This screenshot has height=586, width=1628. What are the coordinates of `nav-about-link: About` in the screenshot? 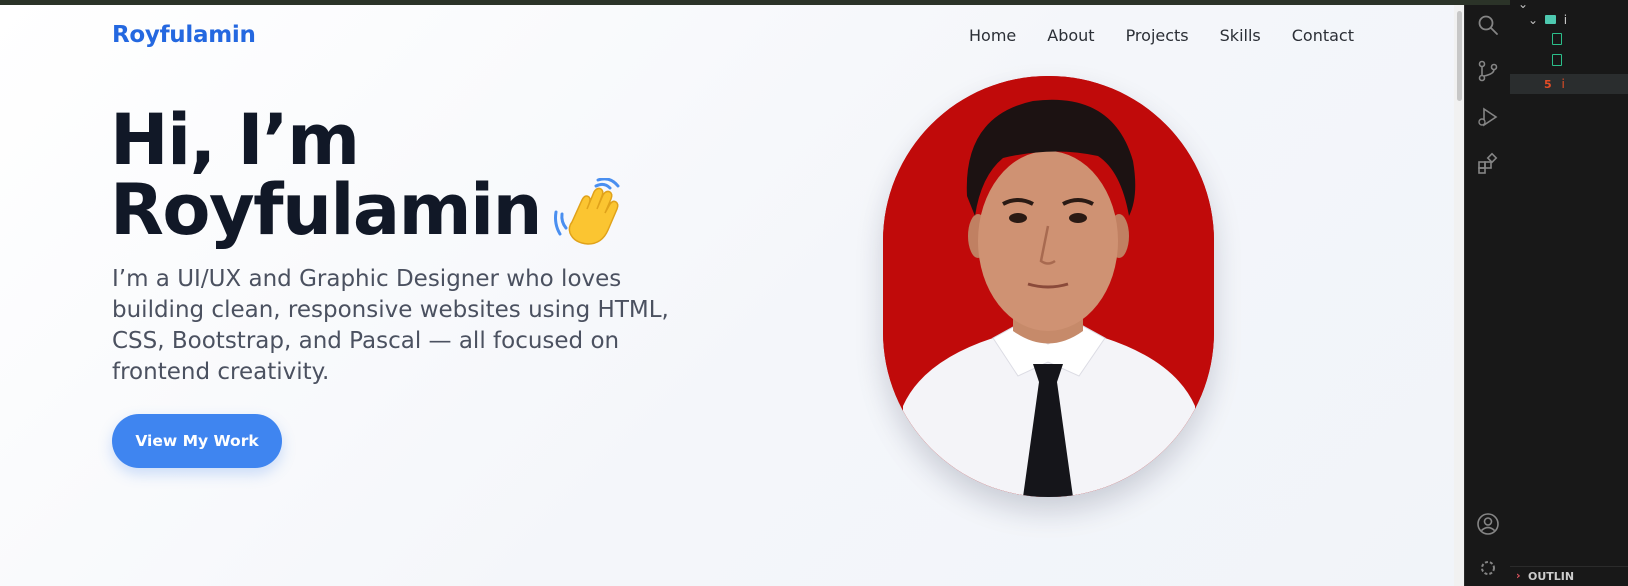 It's located at (1070, 35).